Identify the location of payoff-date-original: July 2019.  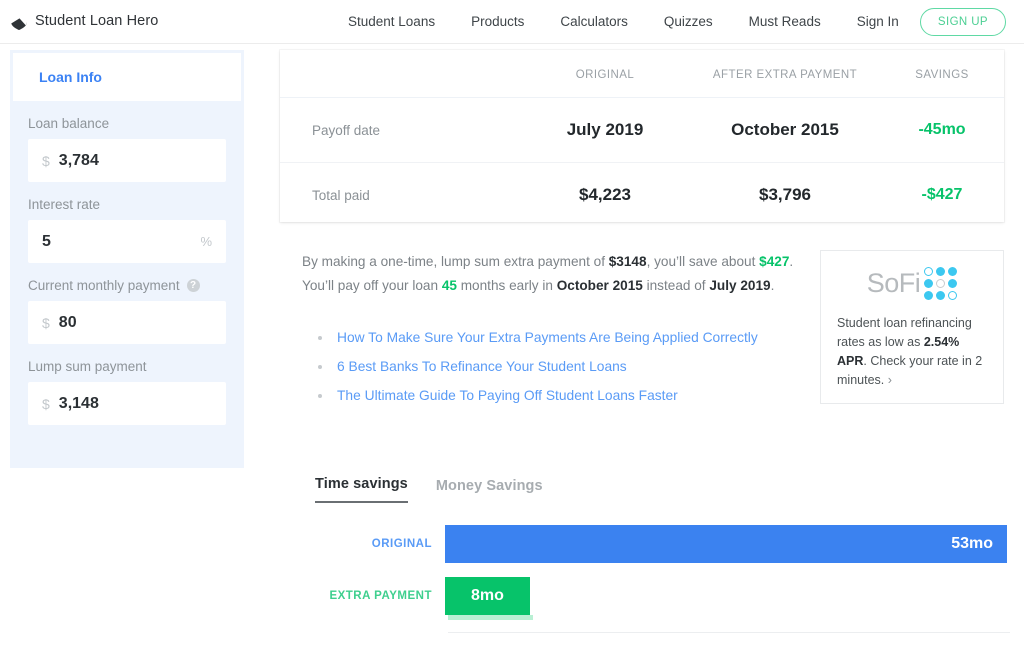
(605, 130).